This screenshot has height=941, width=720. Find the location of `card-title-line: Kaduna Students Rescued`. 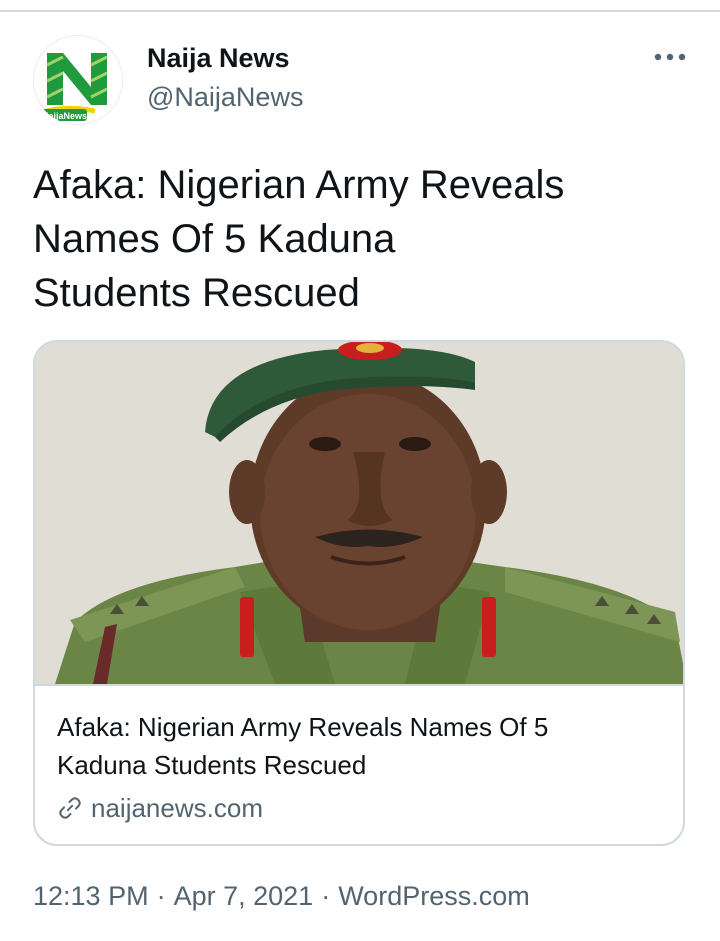

card-title-line: Kaduna Students Rescued is located at coordinates (212, 765).